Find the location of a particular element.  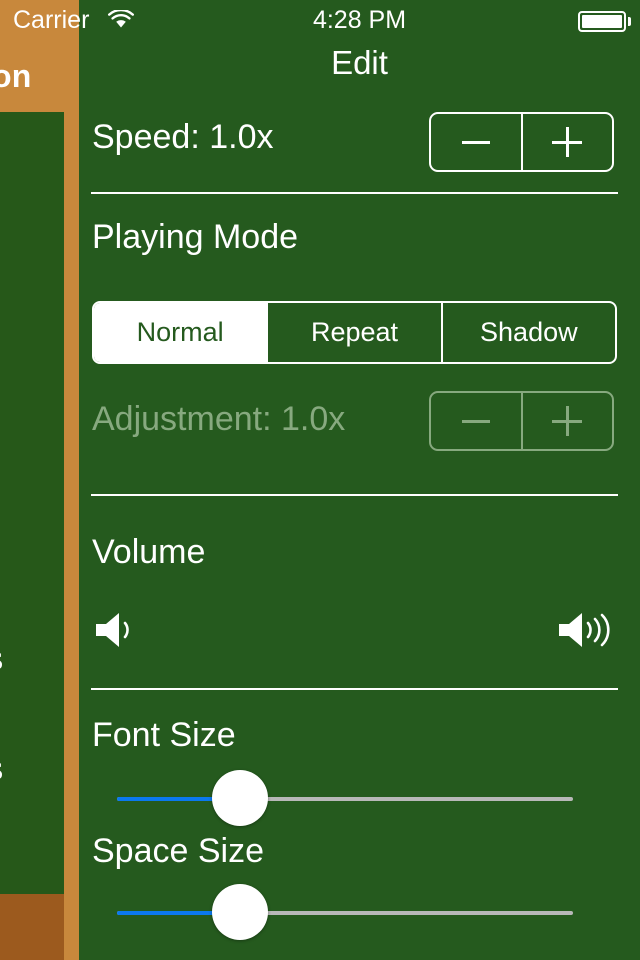

segment-normal: Normal is located at coordinates (180, 332).